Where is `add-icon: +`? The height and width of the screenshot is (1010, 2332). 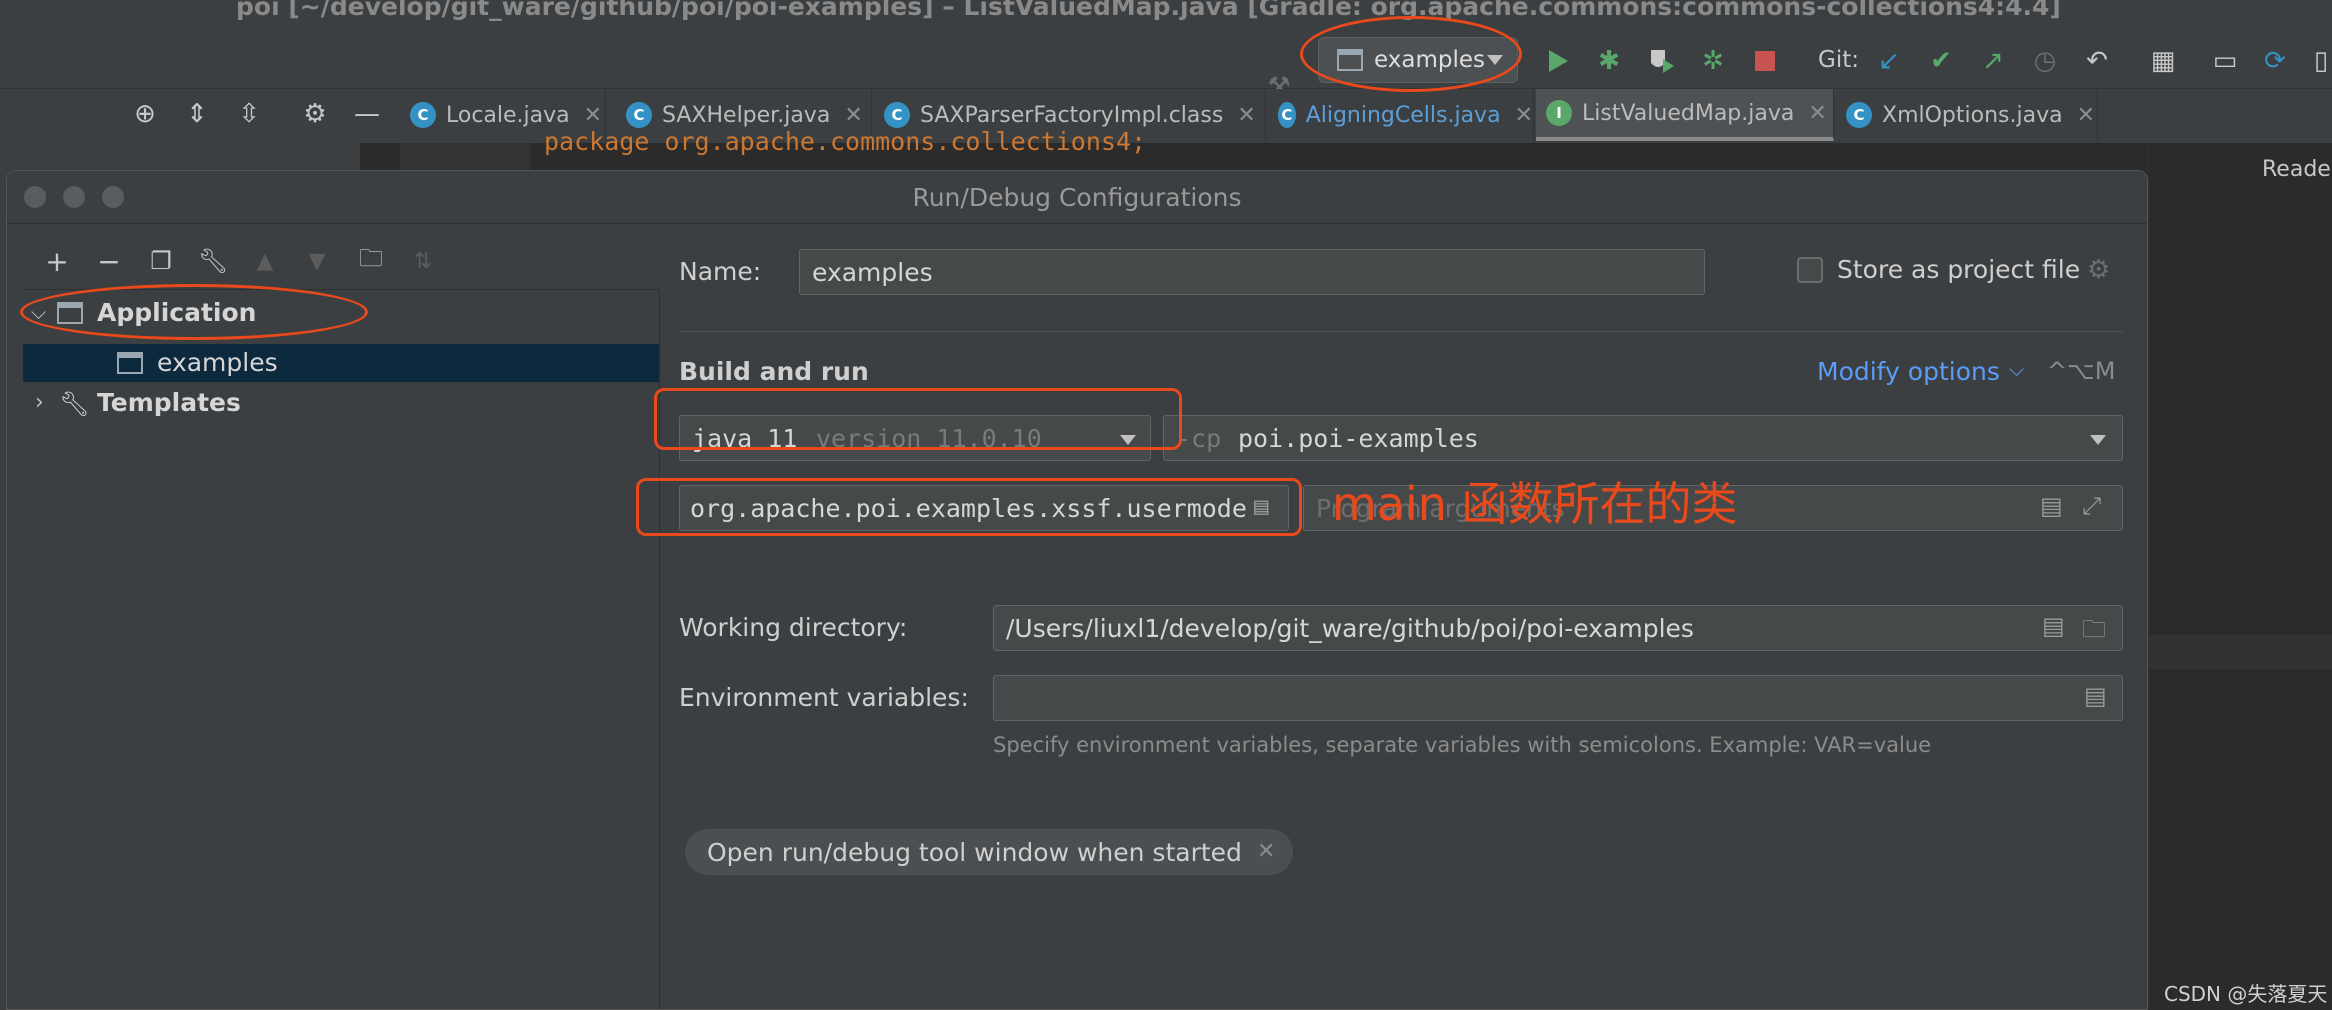
add-icon: + is located at coordinates (57, 261).